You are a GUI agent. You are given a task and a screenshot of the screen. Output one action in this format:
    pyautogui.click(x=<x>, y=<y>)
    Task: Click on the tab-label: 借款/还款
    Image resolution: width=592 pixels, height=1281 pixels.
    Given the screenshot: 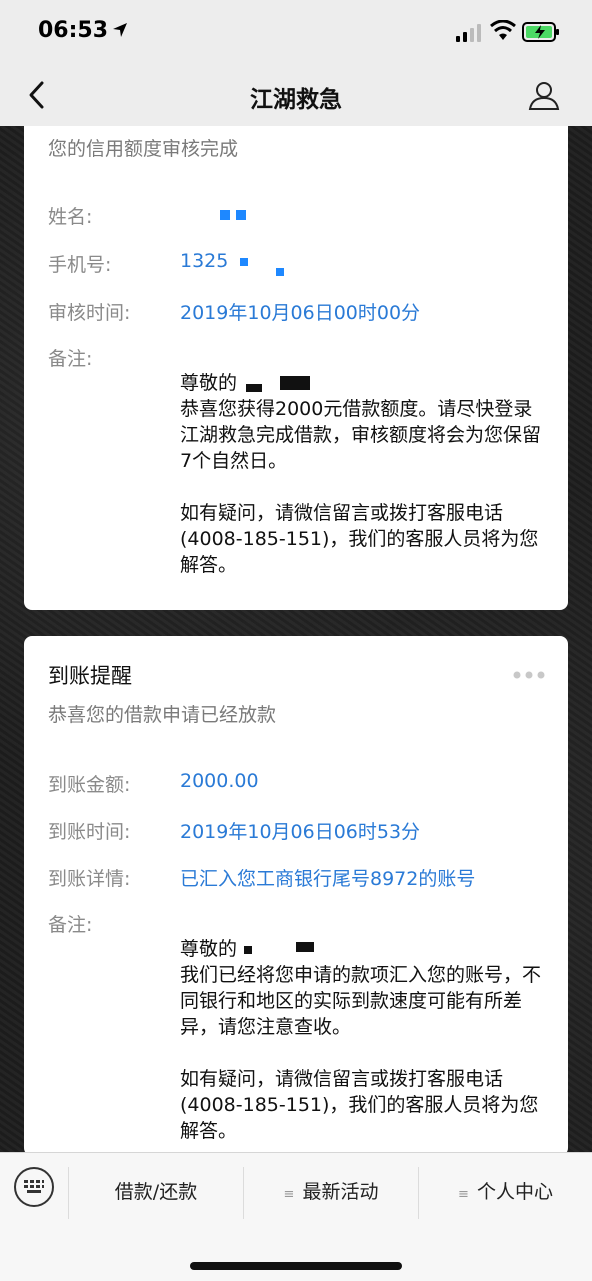 What is the action you would take?
    pyautogui.click(x=156, y=1192)
    